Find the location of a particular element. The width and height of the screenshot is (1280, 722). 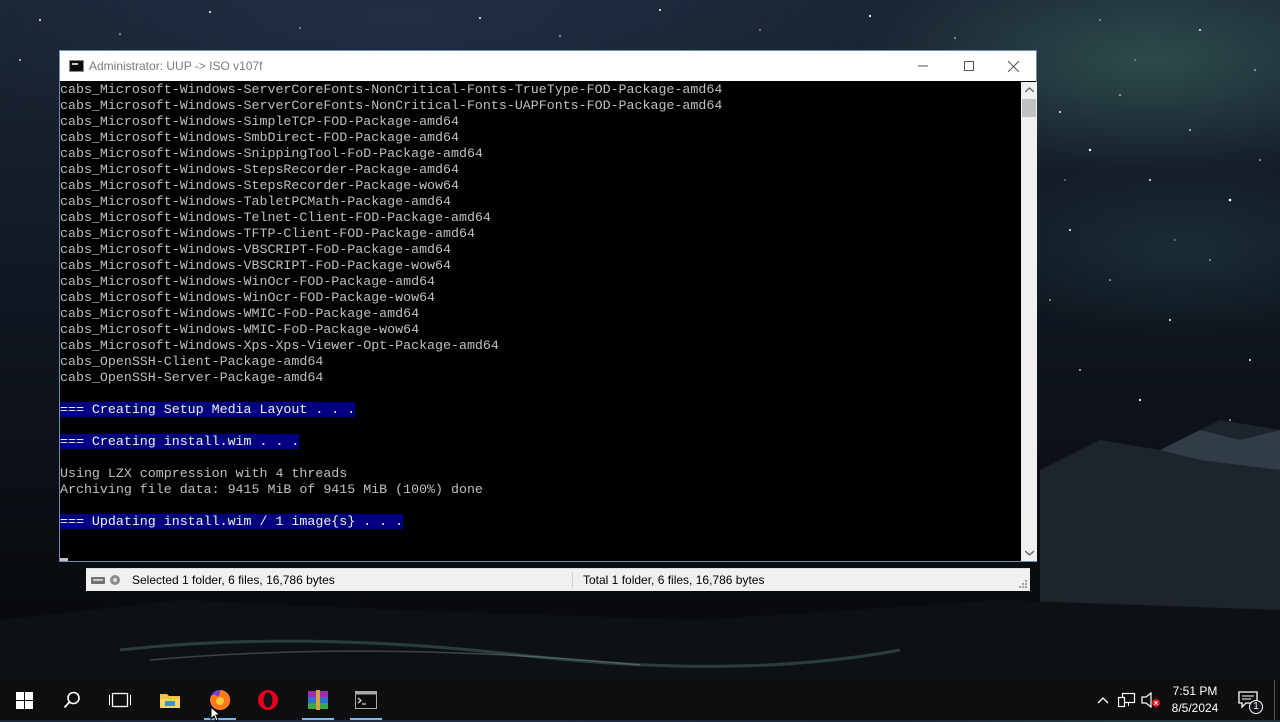

scroll-up-button is located at coordinates (1029, 90).